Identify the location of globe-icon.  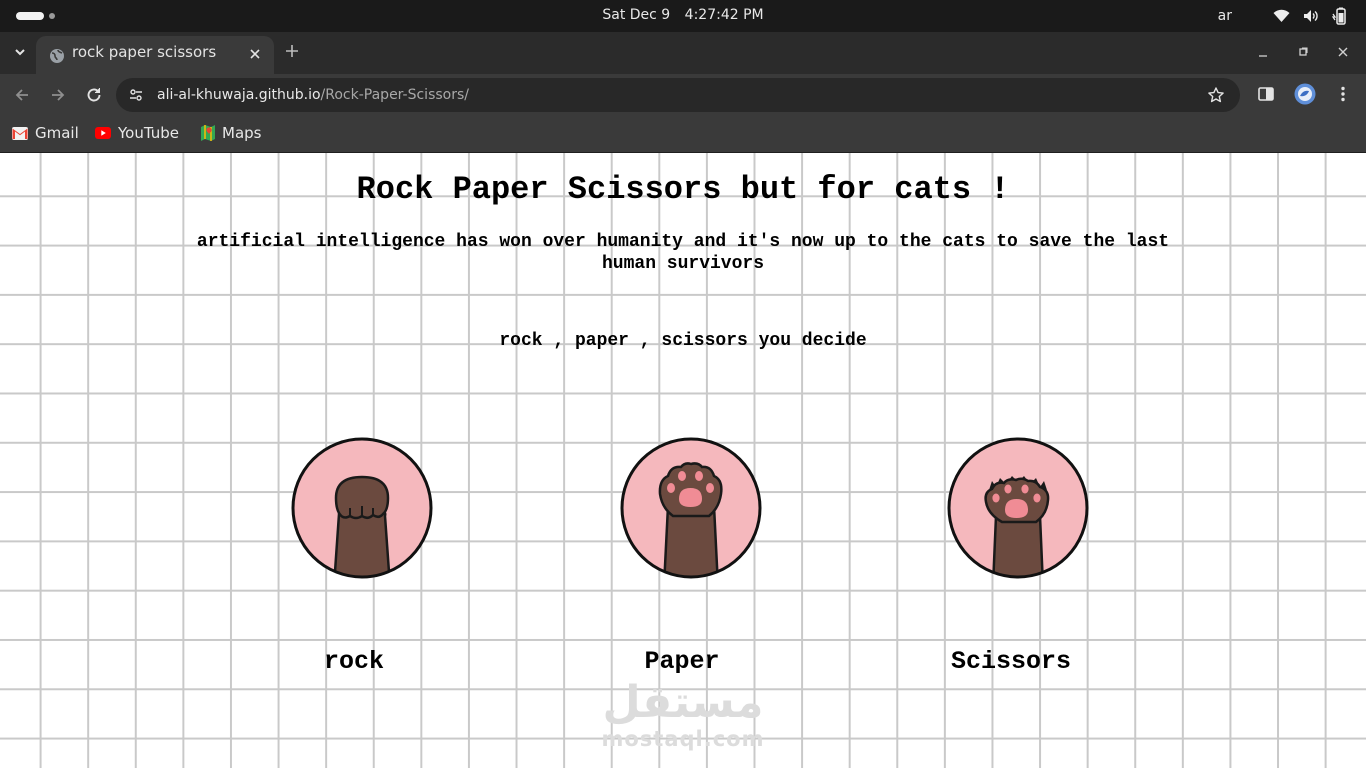
(57, 58).